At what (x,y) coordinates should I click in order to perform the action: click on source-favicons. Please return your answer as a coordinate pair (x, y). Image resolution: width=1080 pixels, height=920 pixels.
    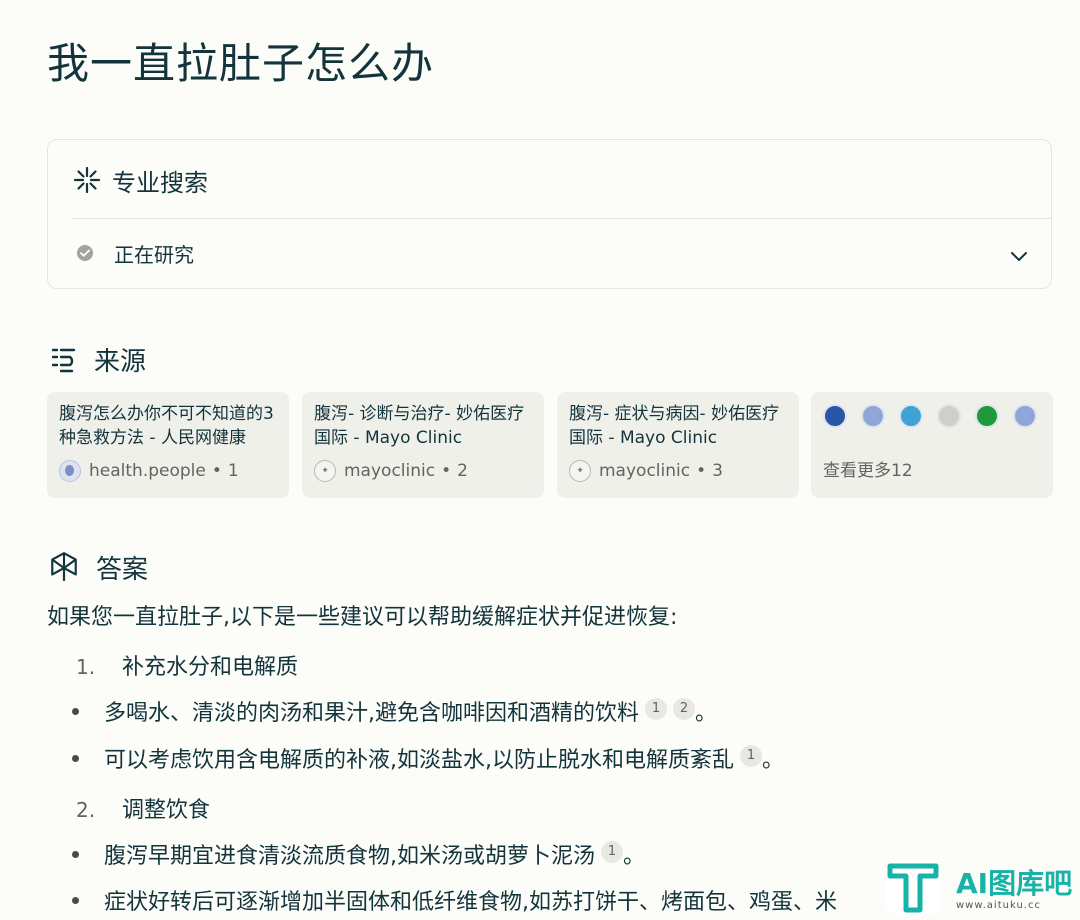
    Looking at the image, I should click on (932, 416).